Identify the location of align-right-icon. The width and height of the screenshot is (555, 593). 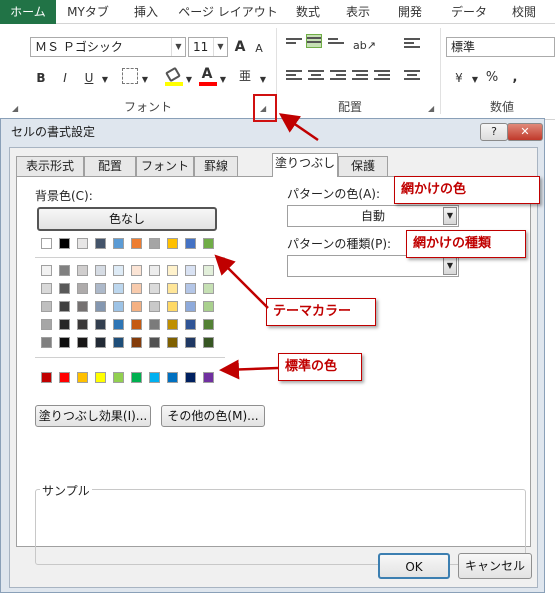
(338, 75).